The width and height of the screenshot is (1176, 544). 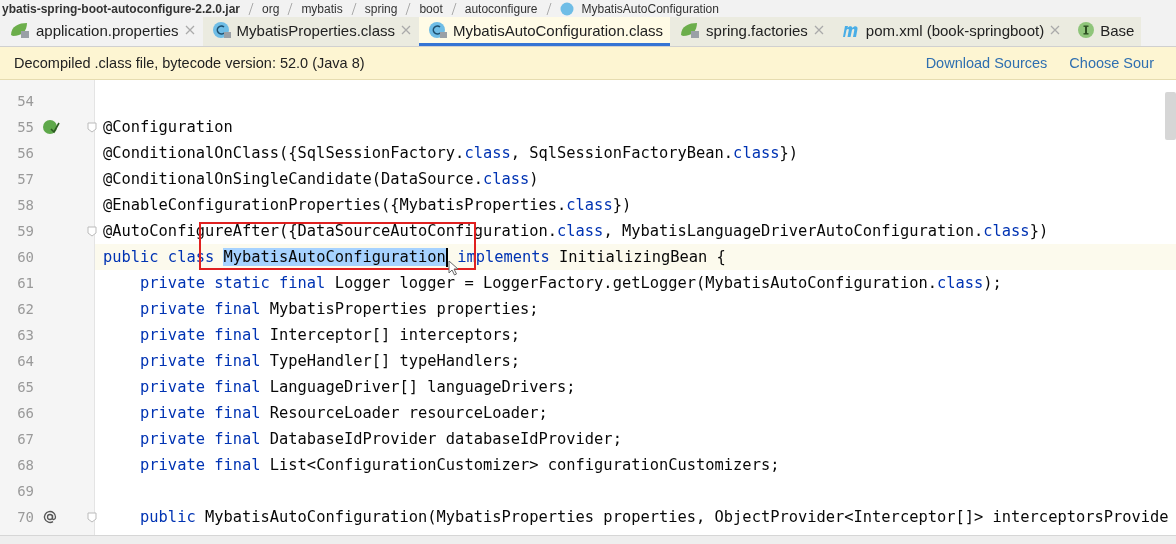 What do you see at coordinates (25, 101) in the screenshot?
I see `line-number: 54` at bounding box center [25, 101].